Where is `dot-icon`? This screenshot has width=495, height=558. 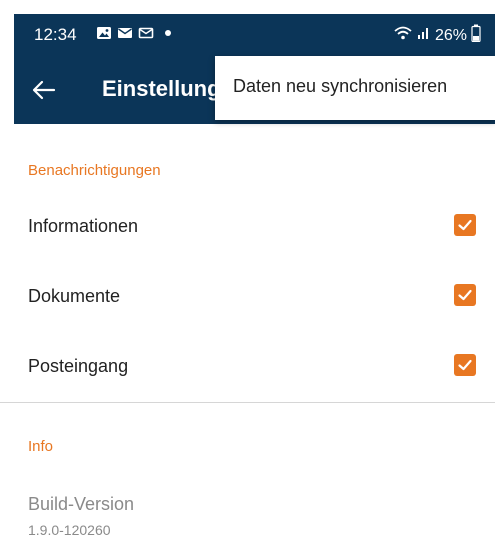
dot-icon is located at coordinates (168, 33).